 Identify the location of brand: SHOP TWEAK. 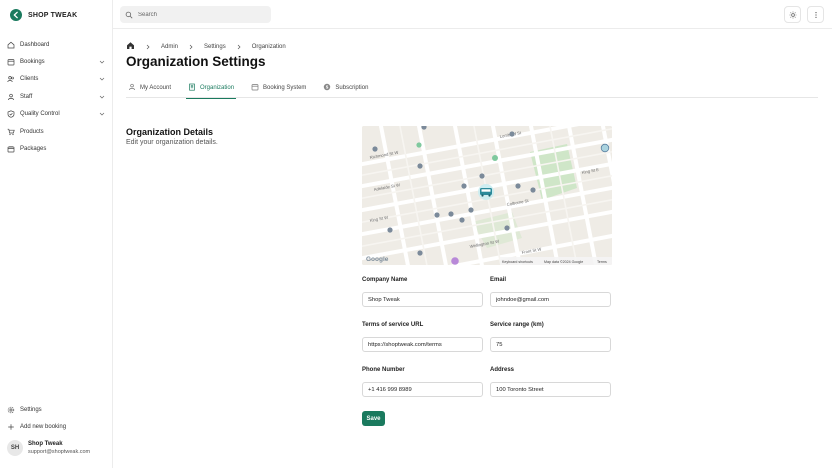
(43, 15).